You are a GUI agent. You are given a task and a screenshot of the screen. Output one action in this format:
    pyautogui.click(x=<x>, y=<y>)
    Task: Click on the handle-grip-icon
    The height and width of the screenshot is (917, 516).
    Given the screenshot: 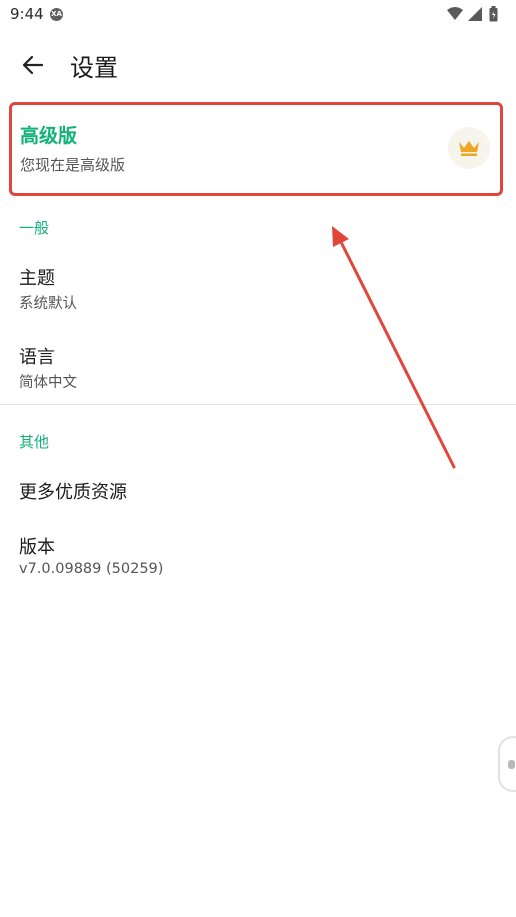 What is the action you would take?
    pyautogui.click(x=511, y=764)
    